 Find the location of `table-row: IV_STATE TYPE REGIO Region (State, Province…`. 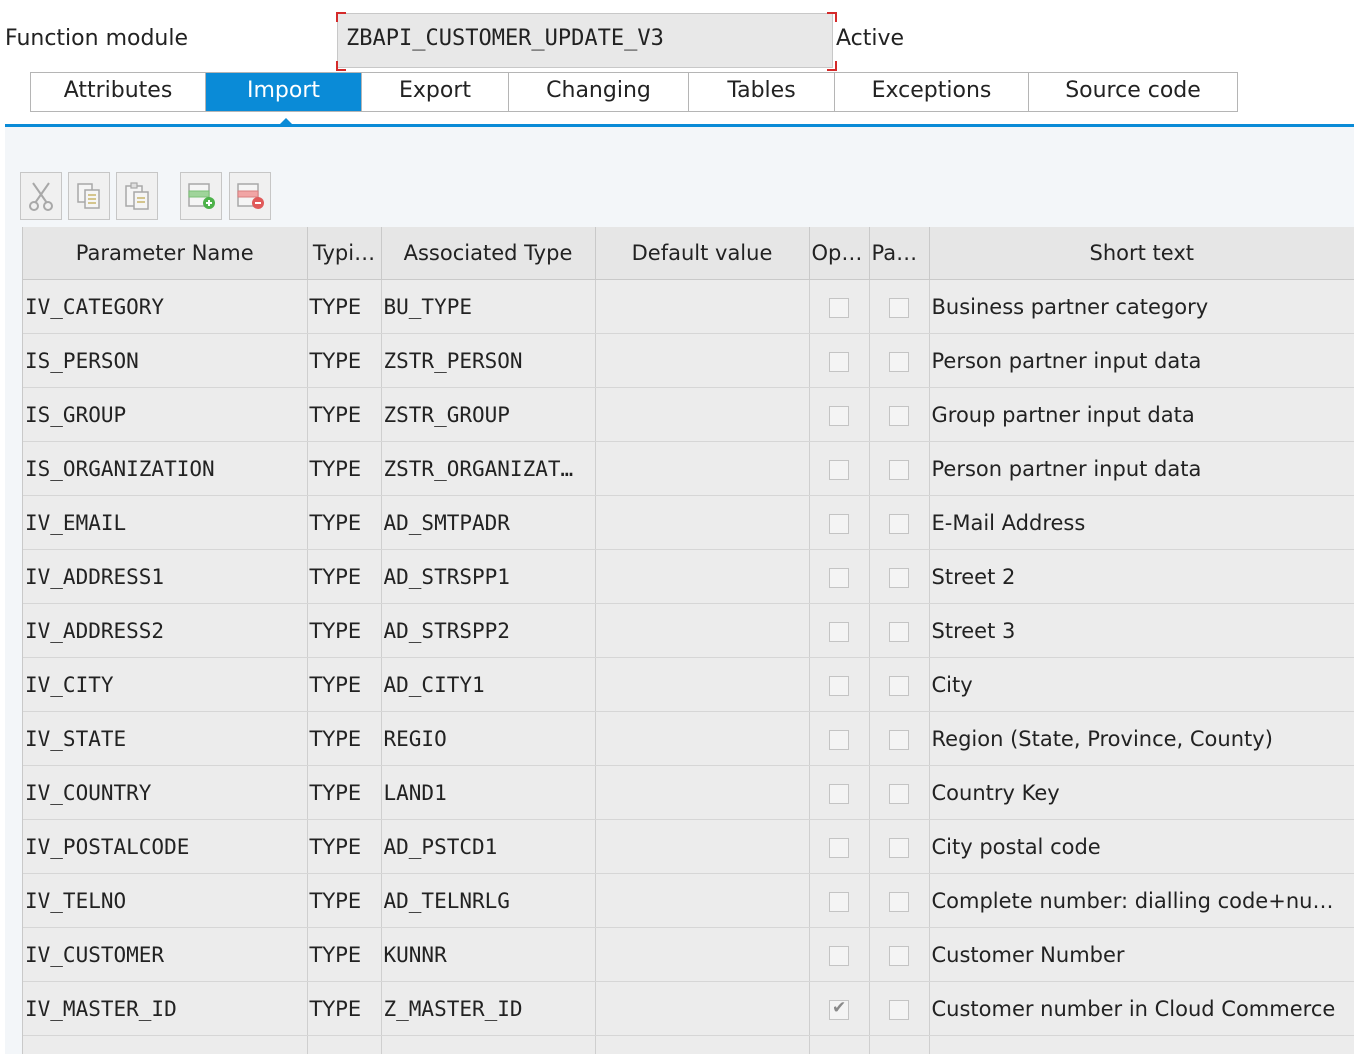

table-row: IV_STATE TYPE REGIO Region (State, Province… is located at coordinates (688, 738).